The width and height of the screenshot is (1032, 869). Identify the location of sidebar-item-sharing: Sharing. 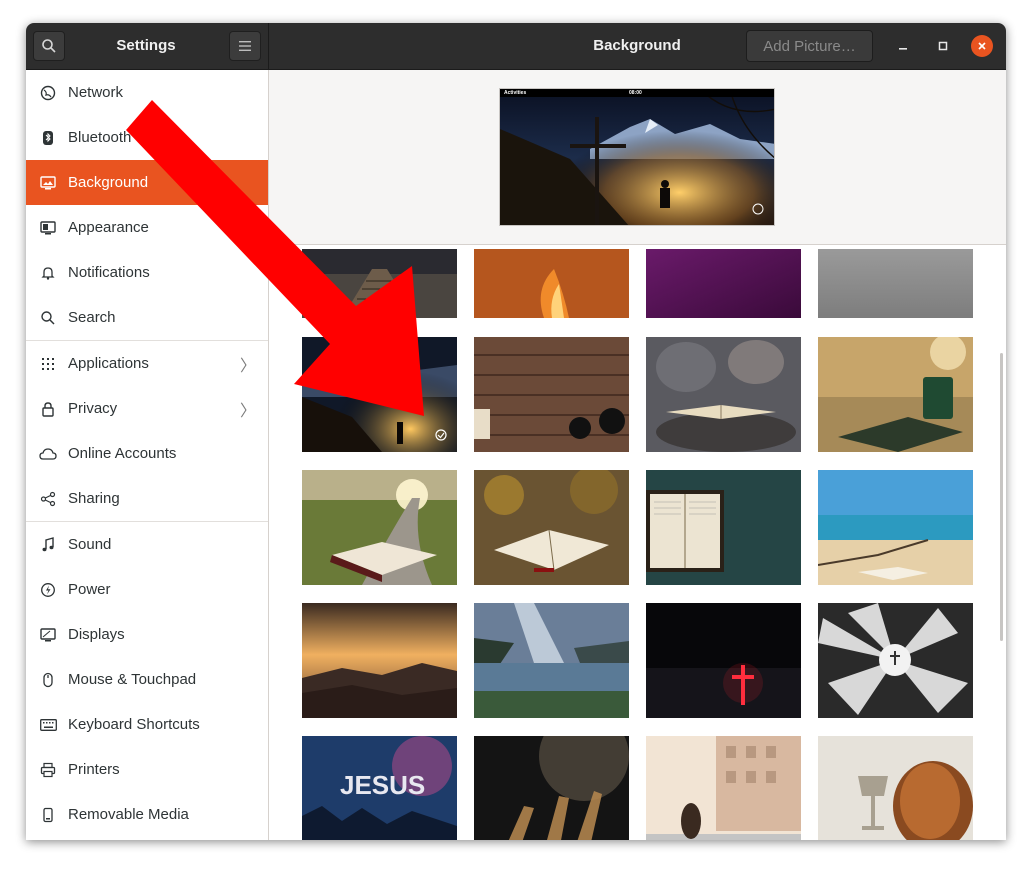
(147, 498).